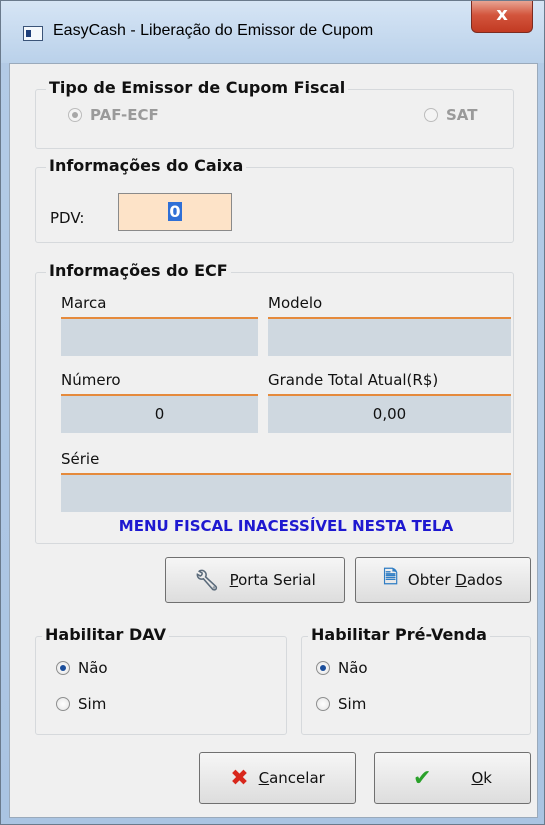  I want to click on radio-paf-ecf-dot, so click(75, 115).